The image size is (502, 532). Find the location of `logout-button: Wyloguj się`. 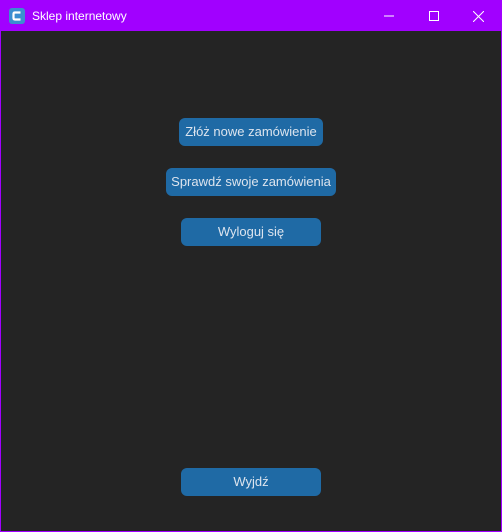

logout-button: Wyloguj się is located at coordinates (251, 232).